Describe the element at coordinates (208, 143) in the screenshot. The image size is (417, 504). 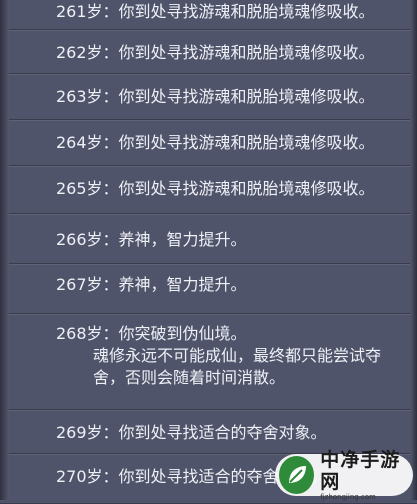
I see `log-entry: 264岁：你到处寻找游魂和脱胎境魂修吸收。` at that location.